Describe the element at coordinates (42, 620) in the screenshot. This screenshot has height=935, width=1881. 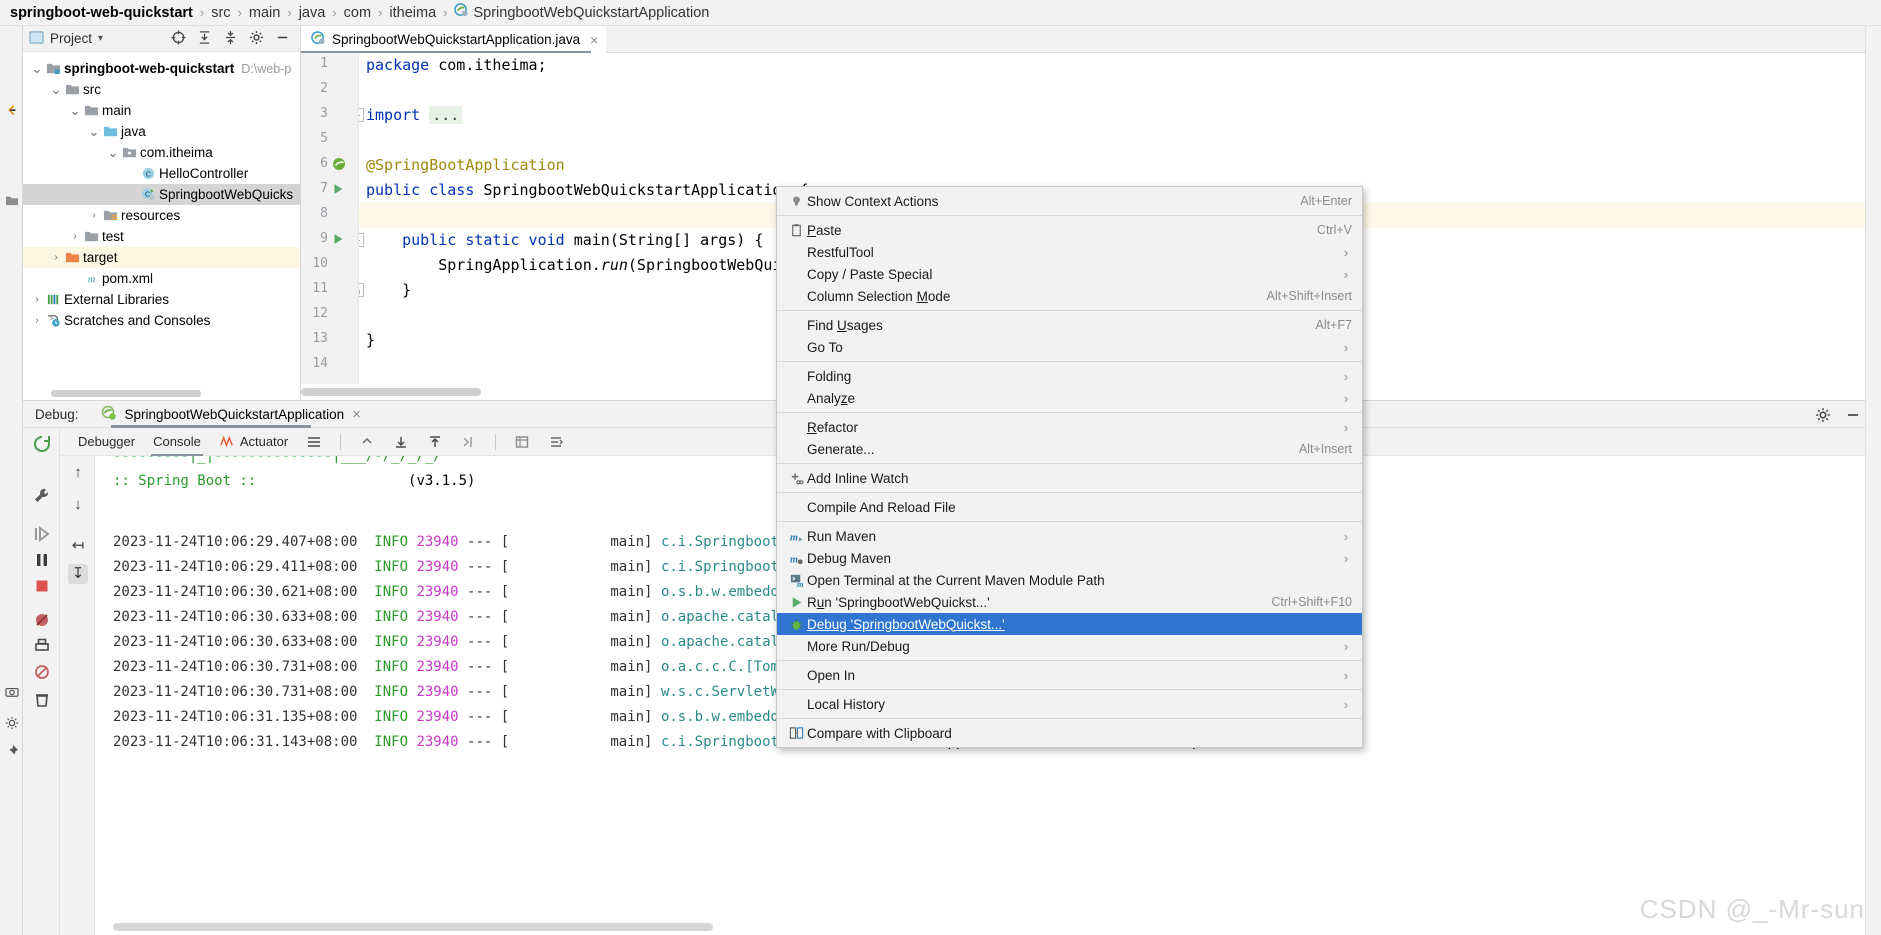
I see `mute-breakpoints-icon` at that location.